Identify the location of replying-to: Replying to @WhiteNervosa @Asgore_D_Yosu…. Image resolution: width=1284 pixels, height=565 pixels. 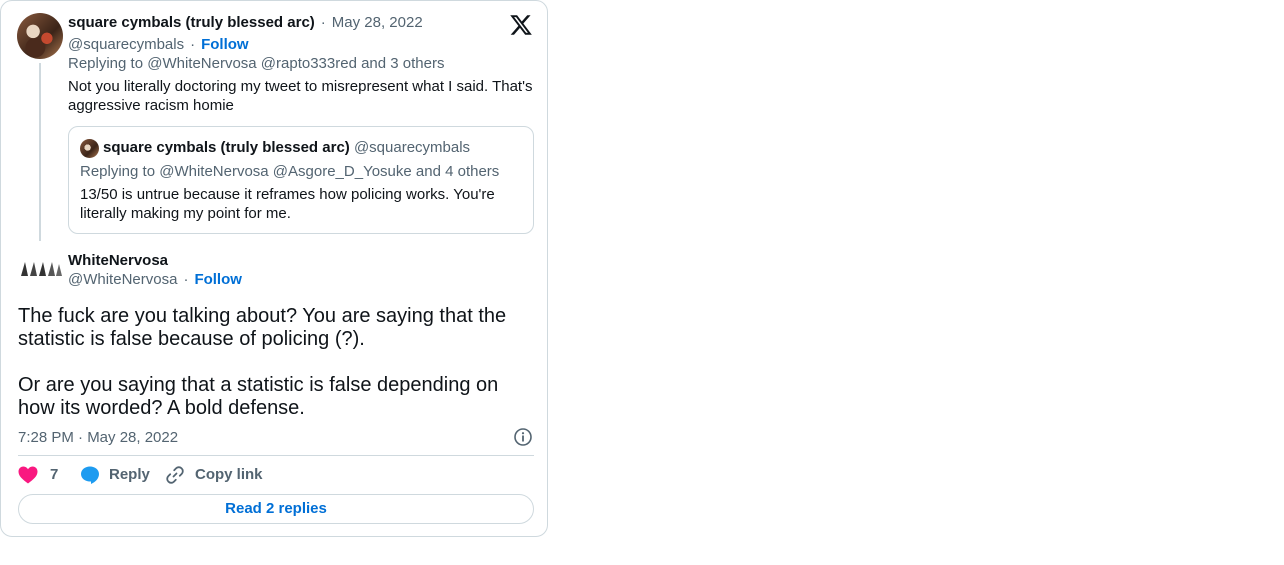
(290, 171).